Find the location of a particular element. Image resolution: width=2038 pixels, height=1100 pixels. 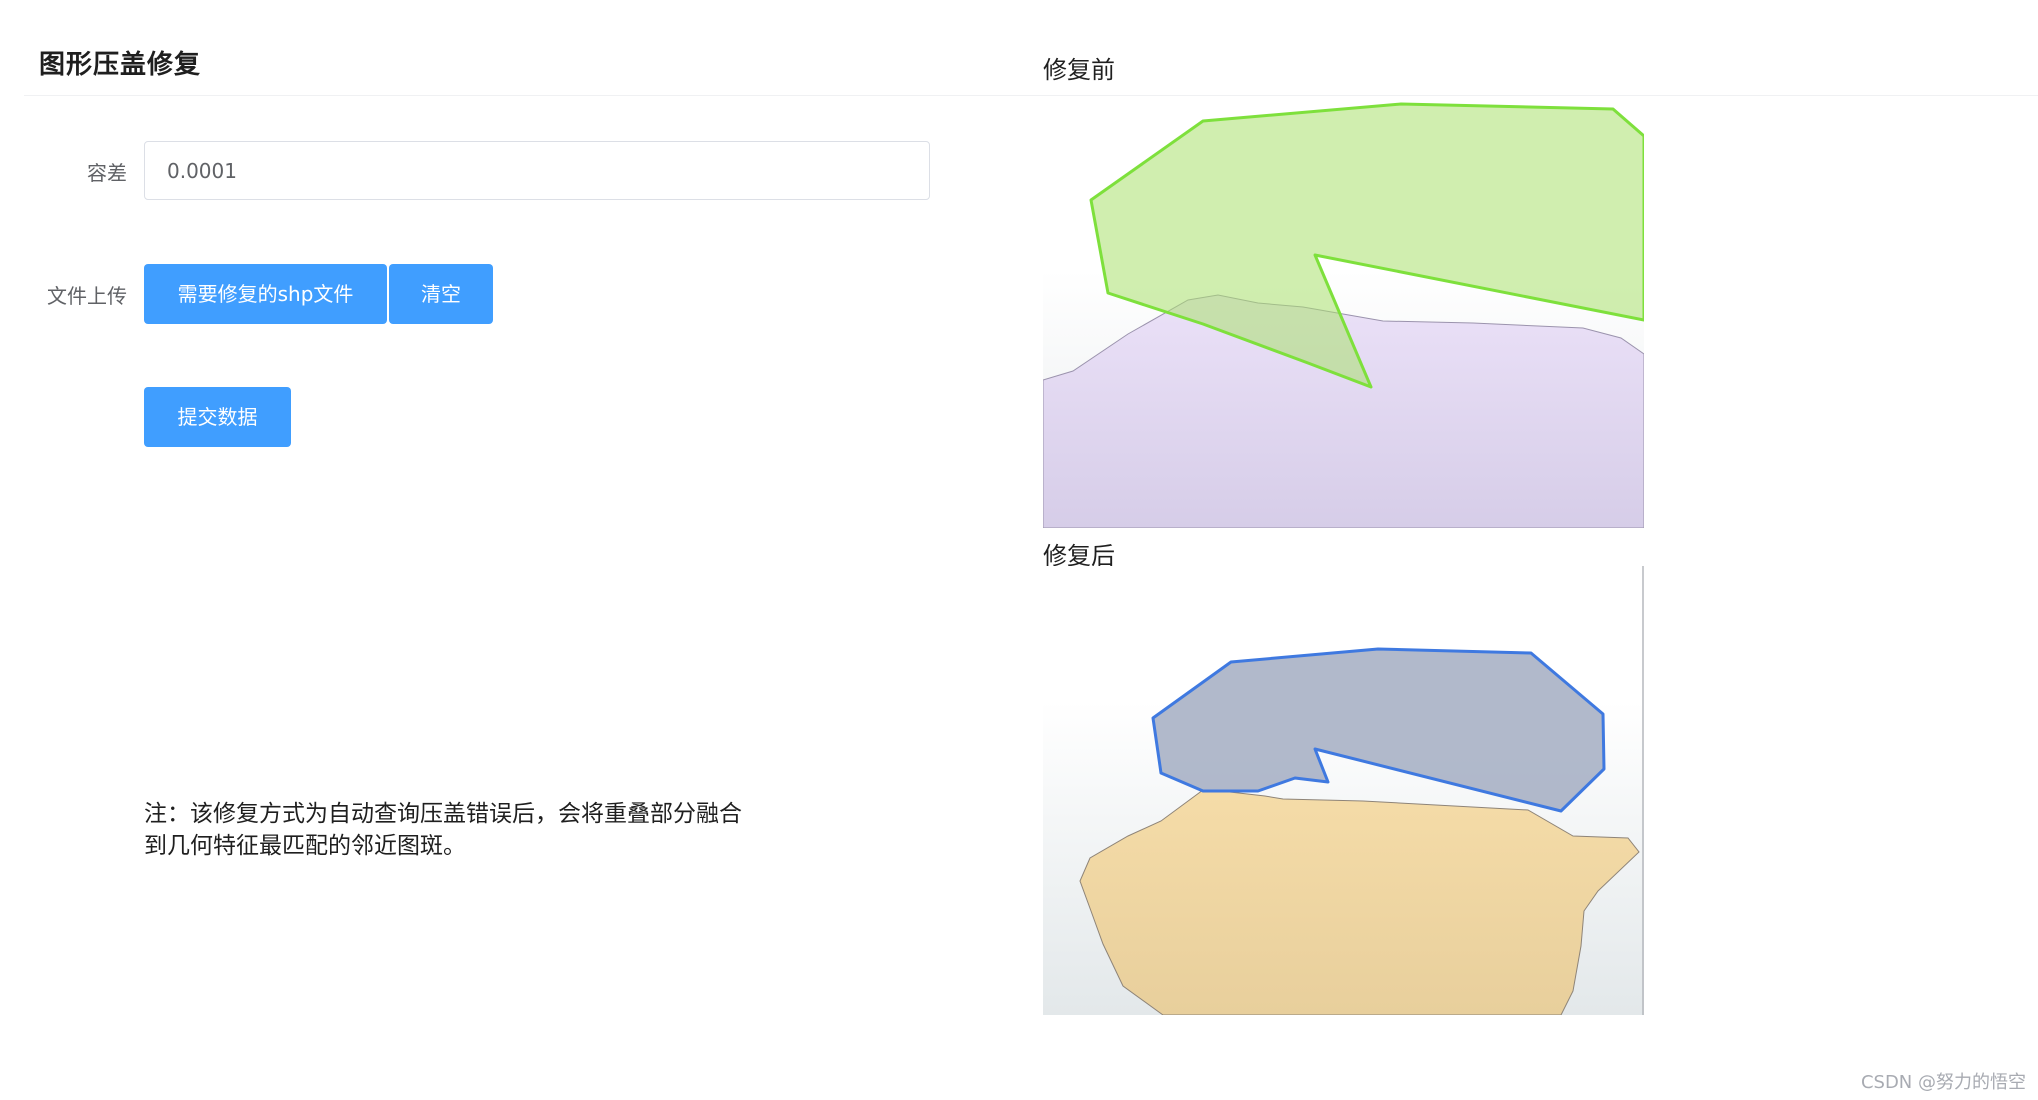

after-repair-map is located at coordinates (1343, 790).